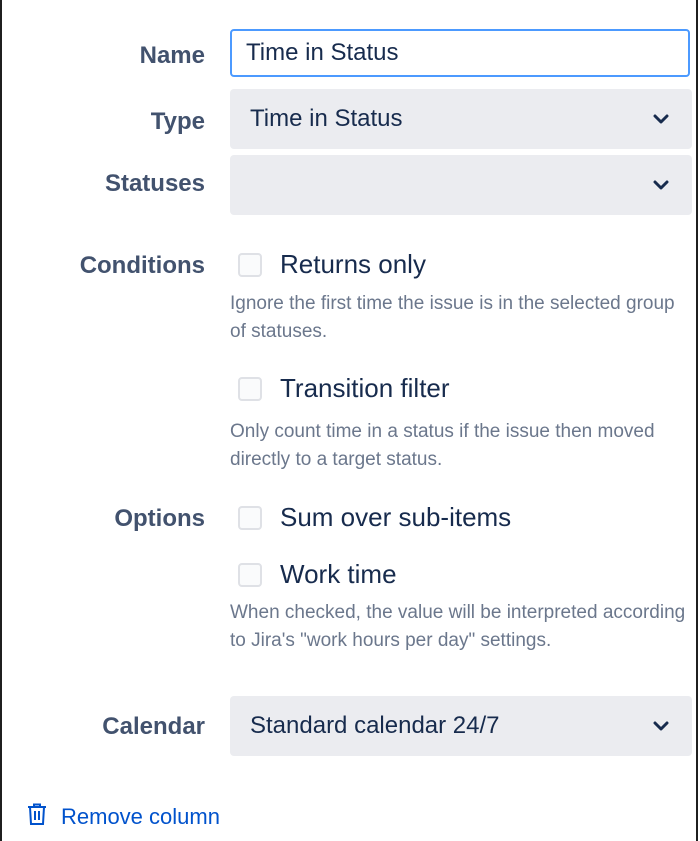  What do you see at coordinates (177, 121) in the screenshot?
I see `type-label: Type` at bounding box center [177, 121].